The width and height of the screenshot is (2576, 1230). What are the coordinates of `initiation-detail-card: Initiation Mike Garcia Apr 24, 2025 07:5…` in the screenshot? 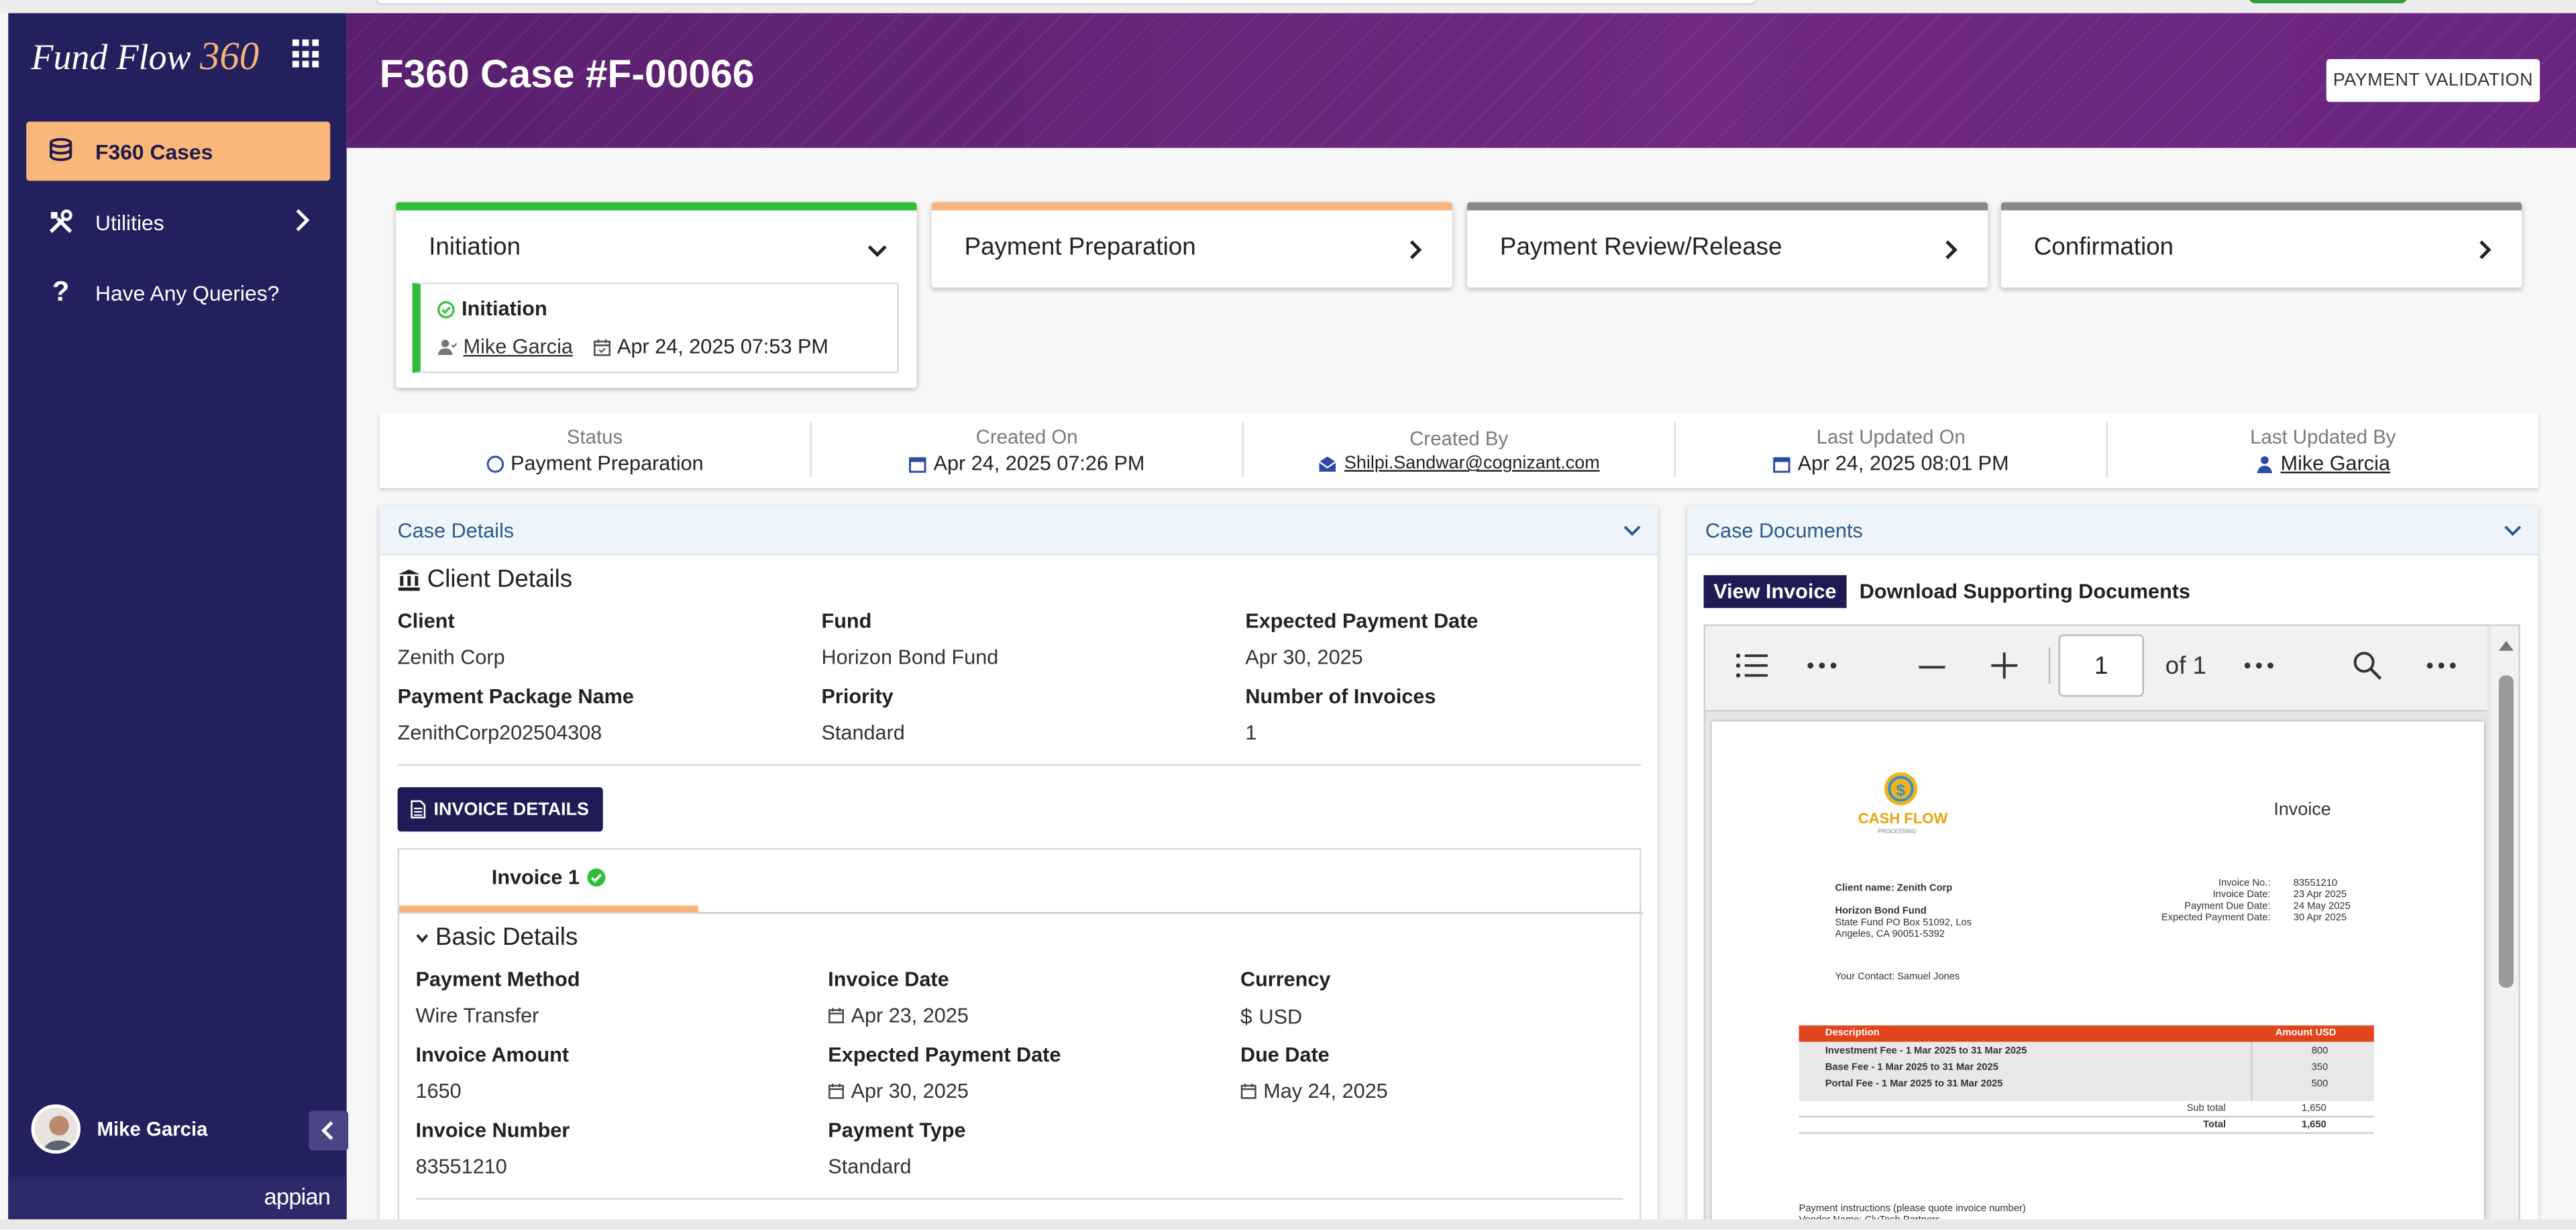 It's located at (655, 328).